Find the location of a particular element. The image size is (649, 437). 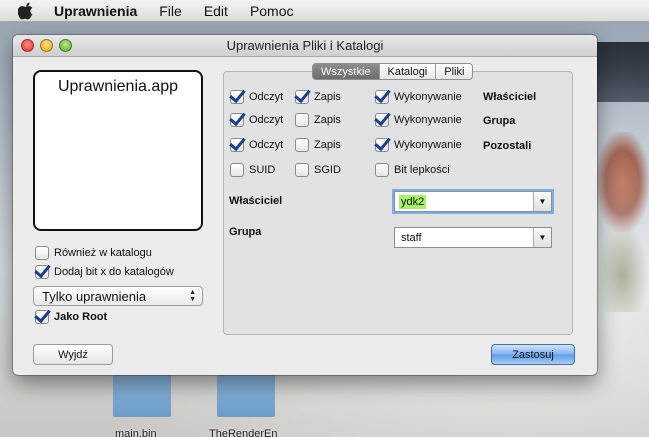

quit-button: Wyjdź is located at coordinates (73, 354).